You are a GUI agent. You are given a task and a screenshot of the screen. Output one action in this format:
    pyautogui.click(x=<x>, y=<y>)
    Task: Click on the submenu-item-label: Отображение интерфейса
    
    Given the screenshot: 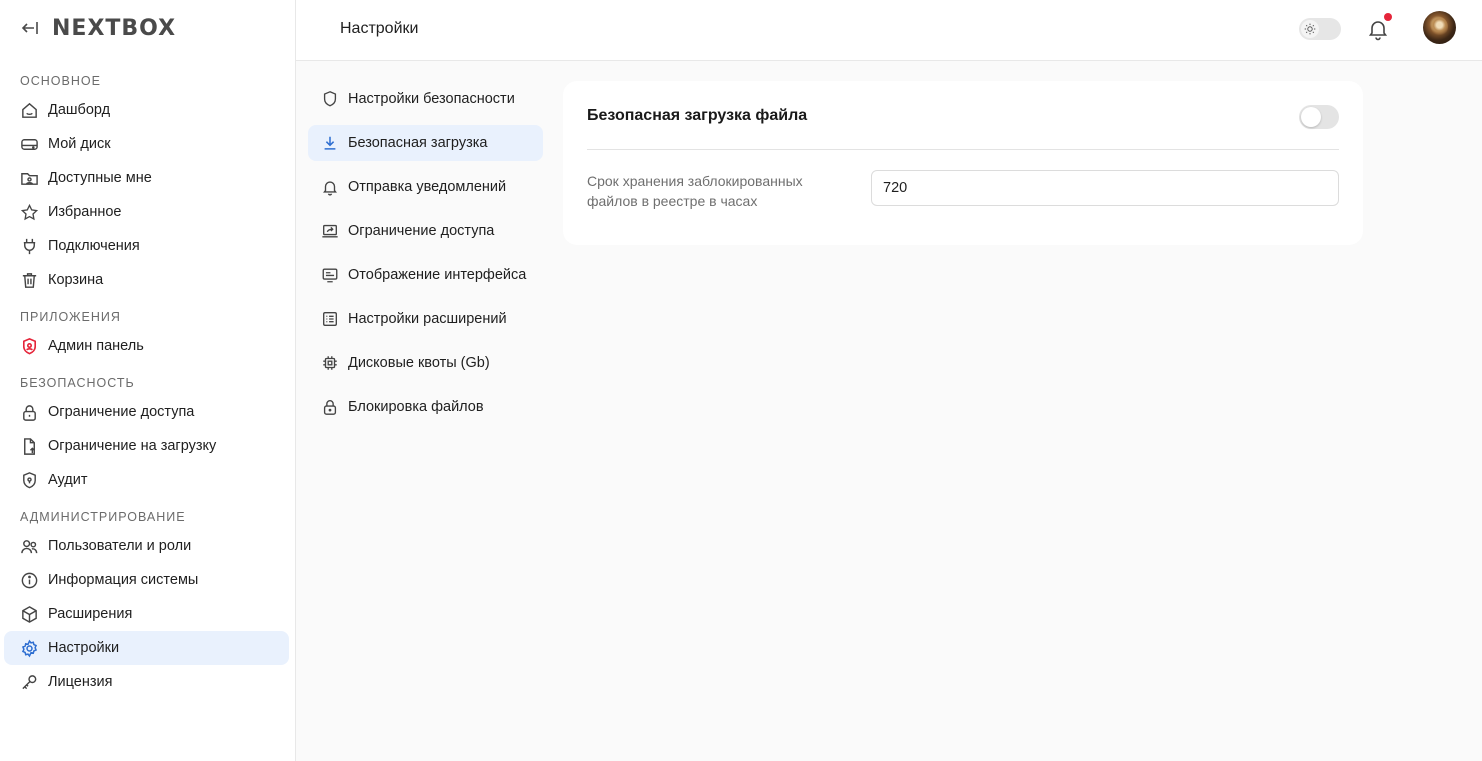 What is the action you would take?
    pyautogui.click(x=437, y=275)
    